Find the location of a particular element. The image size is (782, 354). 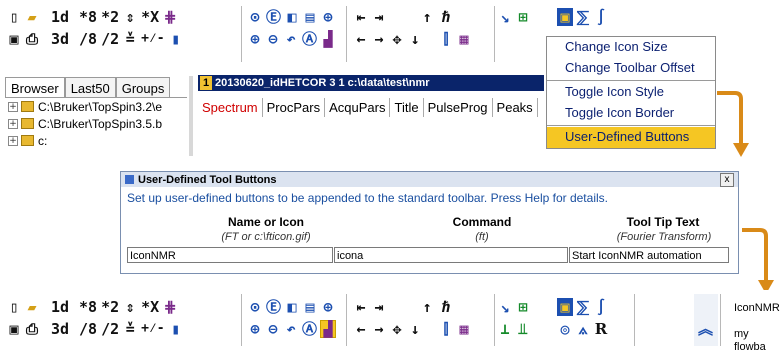

left-arrow-icon: ← is located at coordinates (361, 39).